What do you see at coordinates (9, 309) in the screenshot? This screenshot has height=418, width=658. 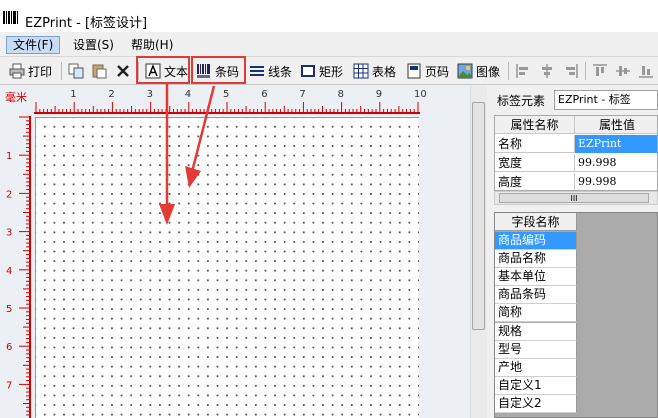 I see `ruler-label: 5` at bounding box center [9, 309].